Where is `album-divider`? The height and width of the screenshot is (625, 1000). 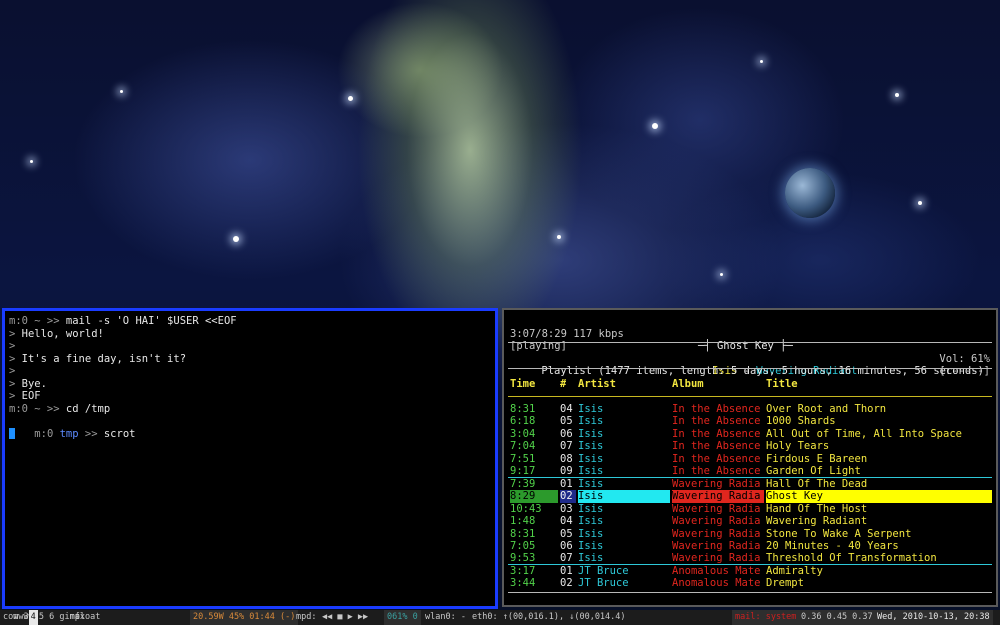 album-divider is located at coordinates (750, 477).